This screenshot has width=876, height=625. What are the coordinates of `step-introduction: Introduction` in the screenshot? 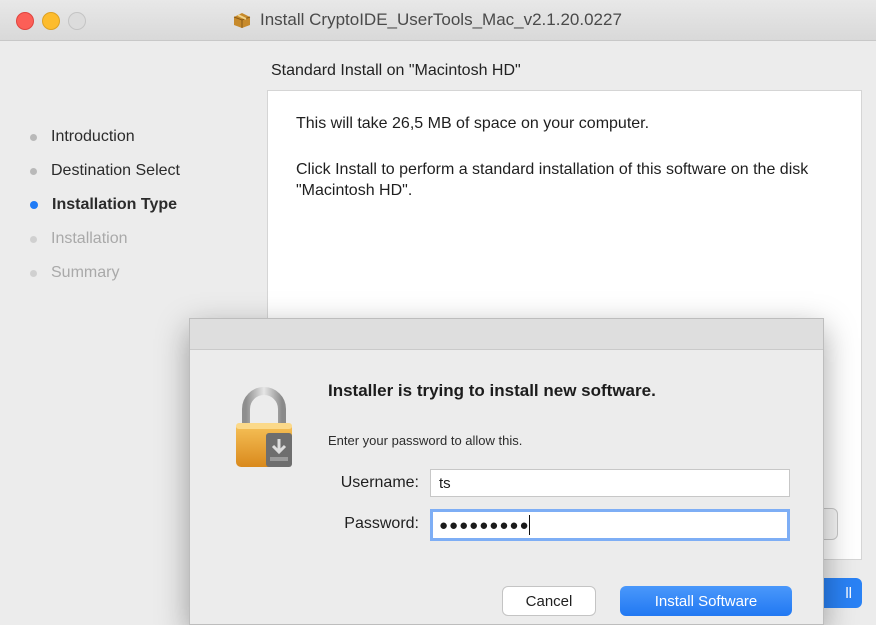 It's located at (138, 137).